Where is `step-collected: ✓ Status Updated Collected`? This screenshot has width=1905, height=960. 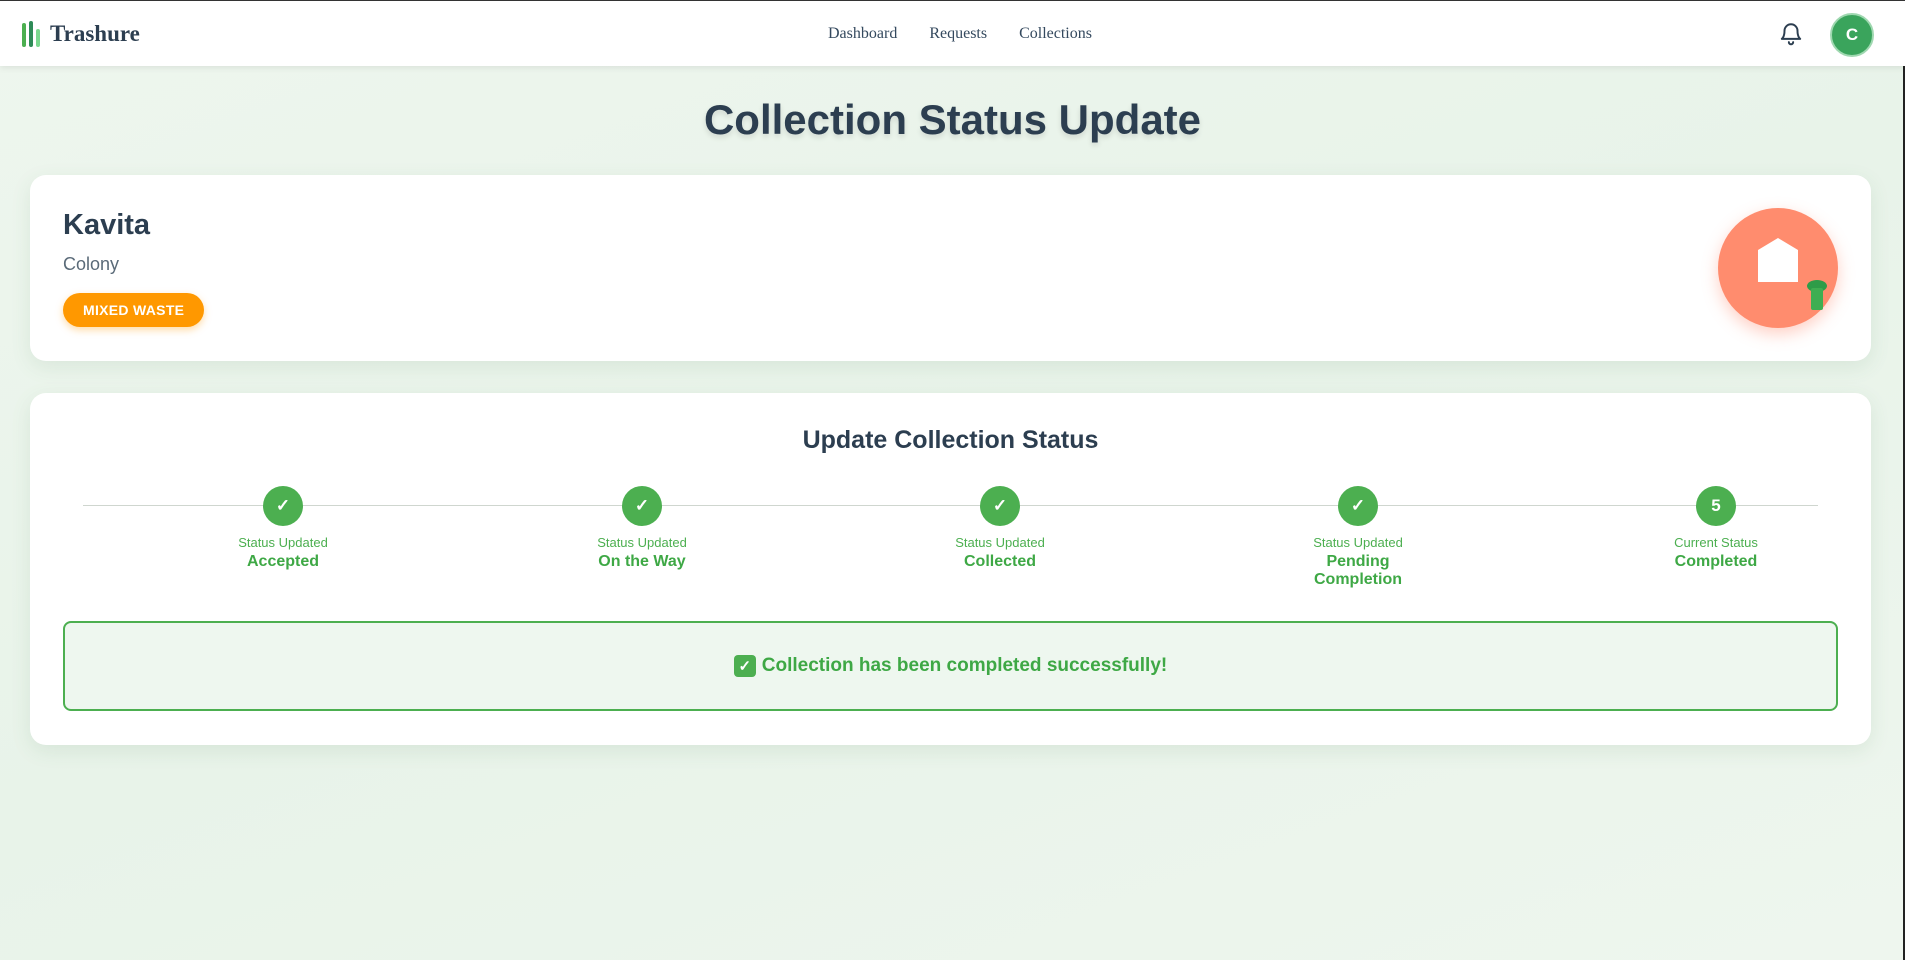
step-collected: ✓ Status Updated Collected is located at coordinates (1000, 528).